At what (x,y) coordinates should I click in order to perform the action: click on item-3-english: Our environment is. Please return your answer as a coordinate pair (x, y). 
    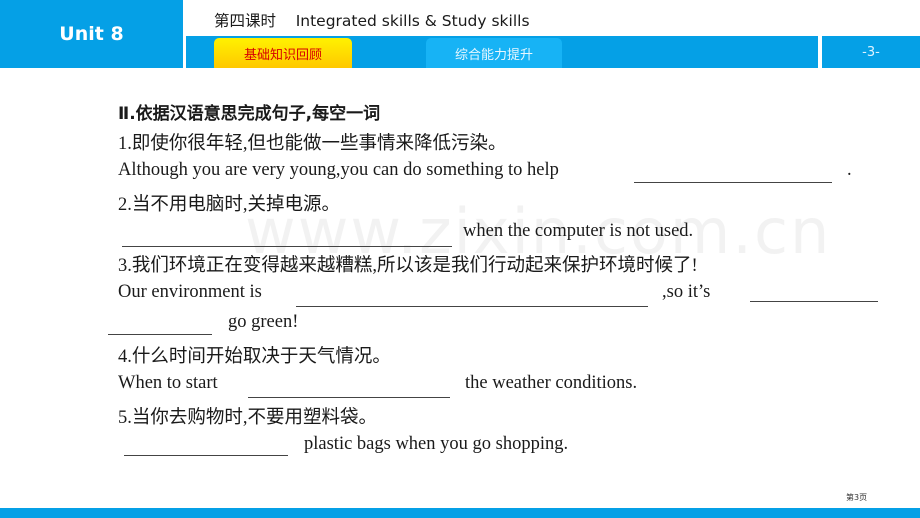
    Looking at the image, I should click on (190, 292).